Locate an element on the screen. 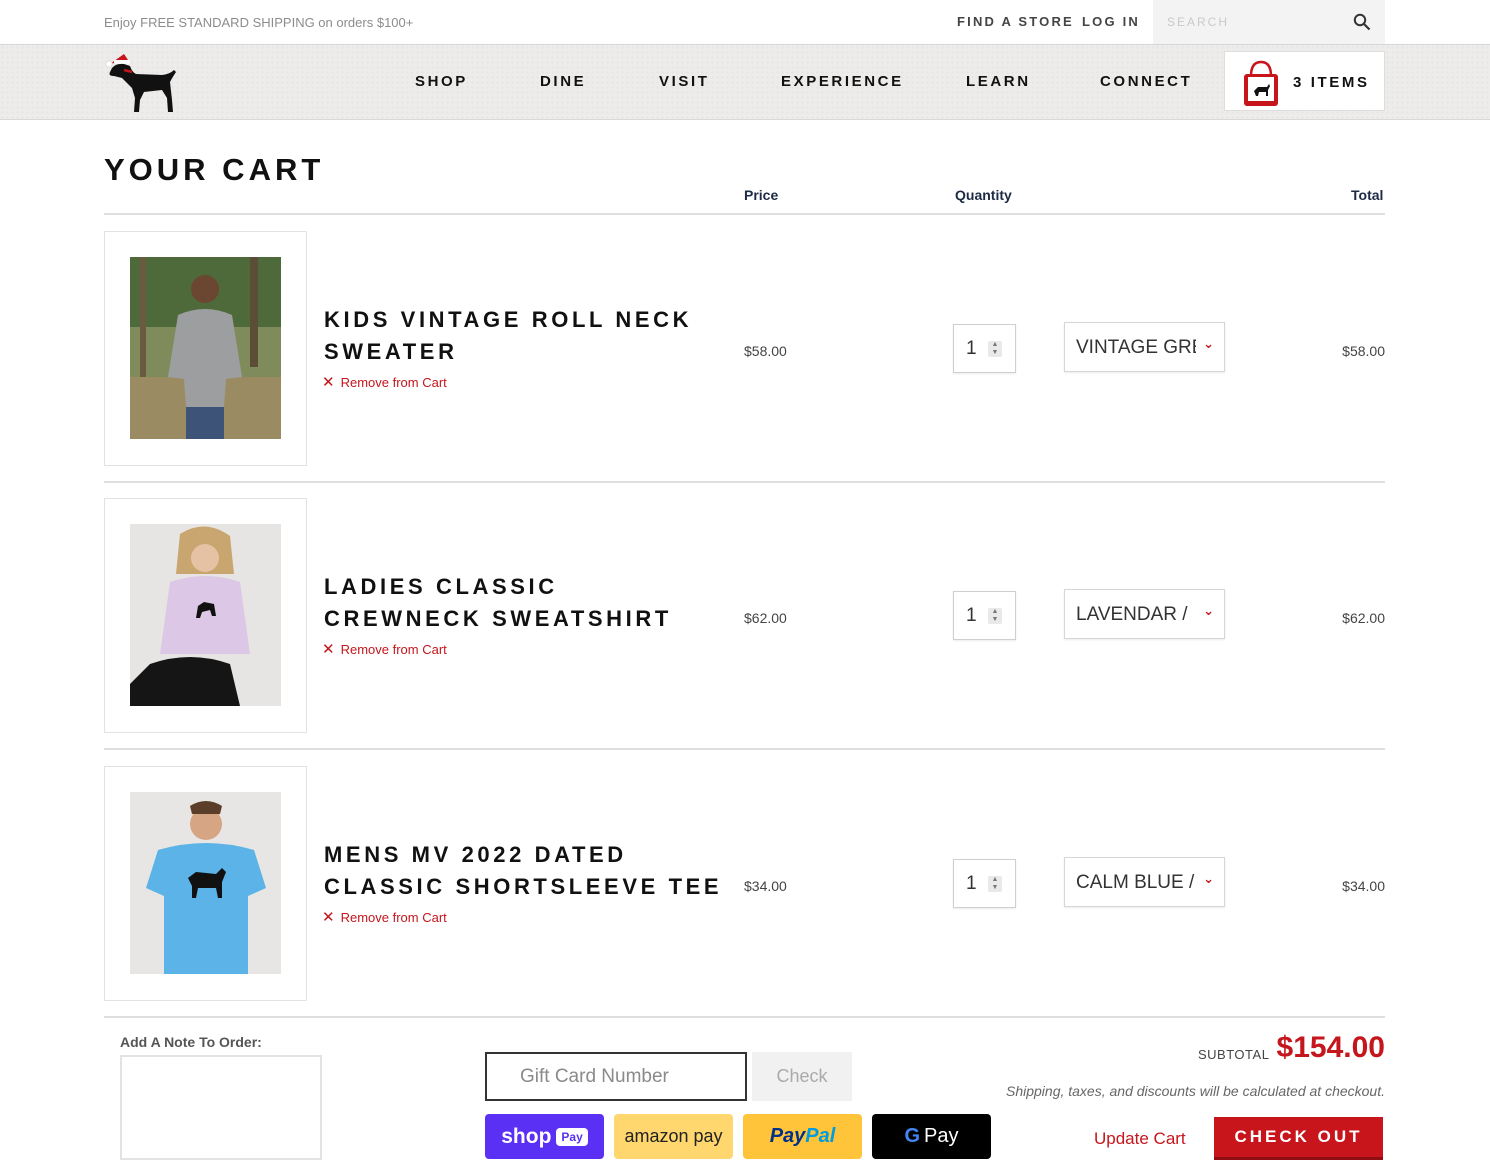  find-a-store-link: FIND A STORE is located at coordinates (1015, 21).